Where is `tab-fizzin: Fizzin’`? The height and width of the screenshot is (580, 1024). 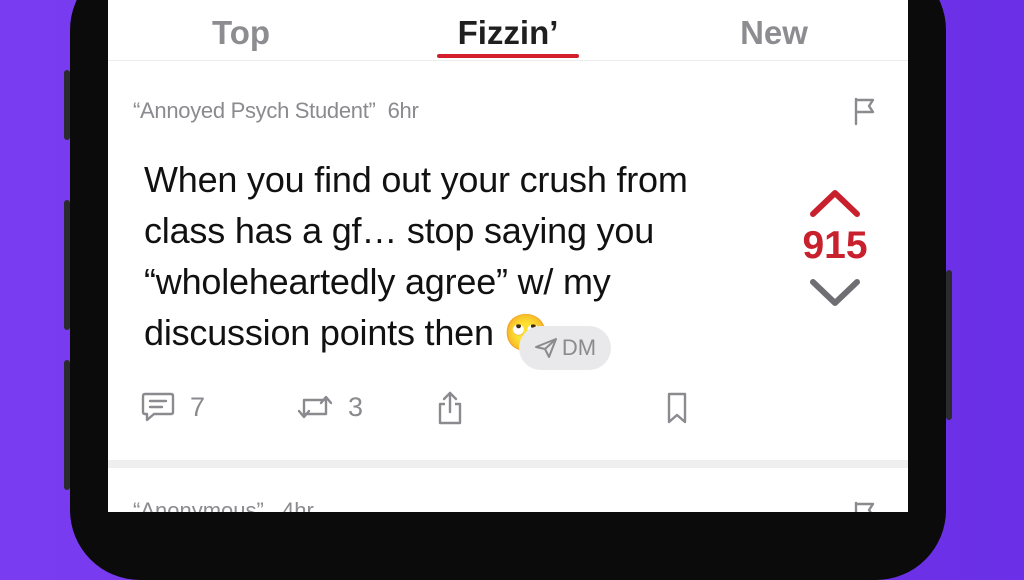 tab-fizzin: Fizzin’ is located at coordinates (508, 33).